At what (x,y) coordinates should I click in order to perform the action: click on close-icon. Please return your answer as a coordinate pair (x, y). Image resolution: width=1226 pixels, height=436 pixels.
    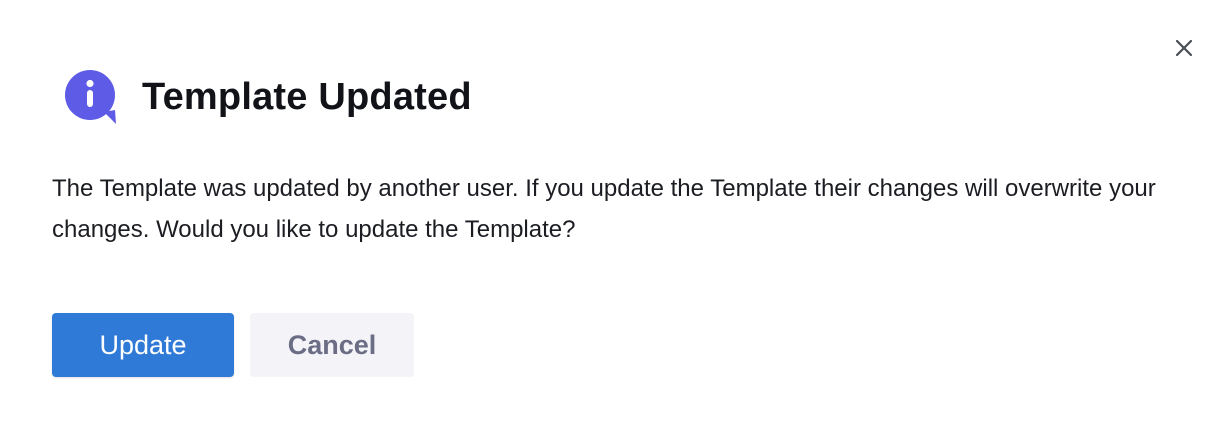
    Looking at the image, I should click on (1184, 50).